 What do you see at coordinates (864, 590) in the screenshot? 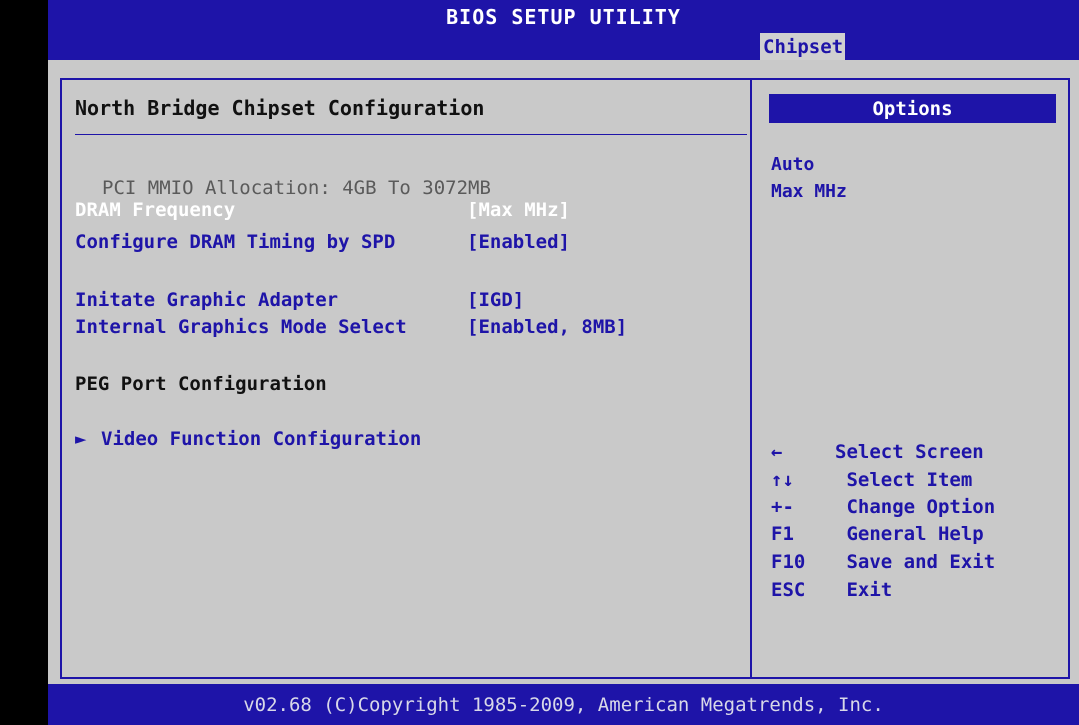
I see `help-desc: Exit` at bounding box center [864, 590].